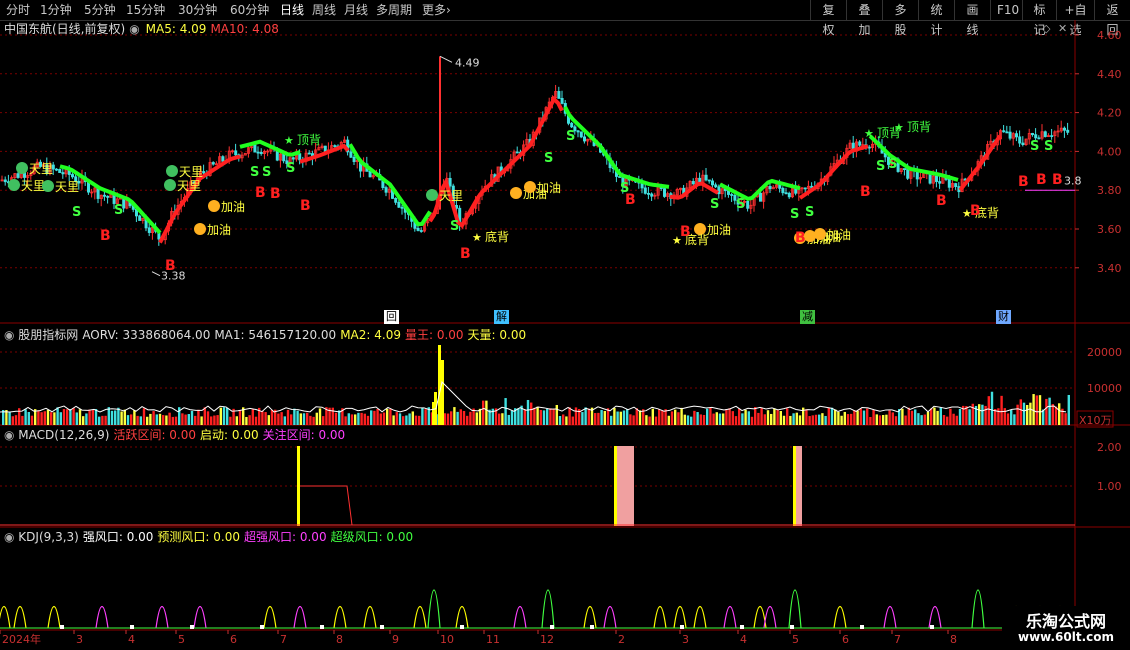 The width and height of the screenshot is (1130, 650). What do you see at coordinates (1104, 352) in the screenshot?
I see `volume-tick-label: 20000` at bounding box center [1104, 352].